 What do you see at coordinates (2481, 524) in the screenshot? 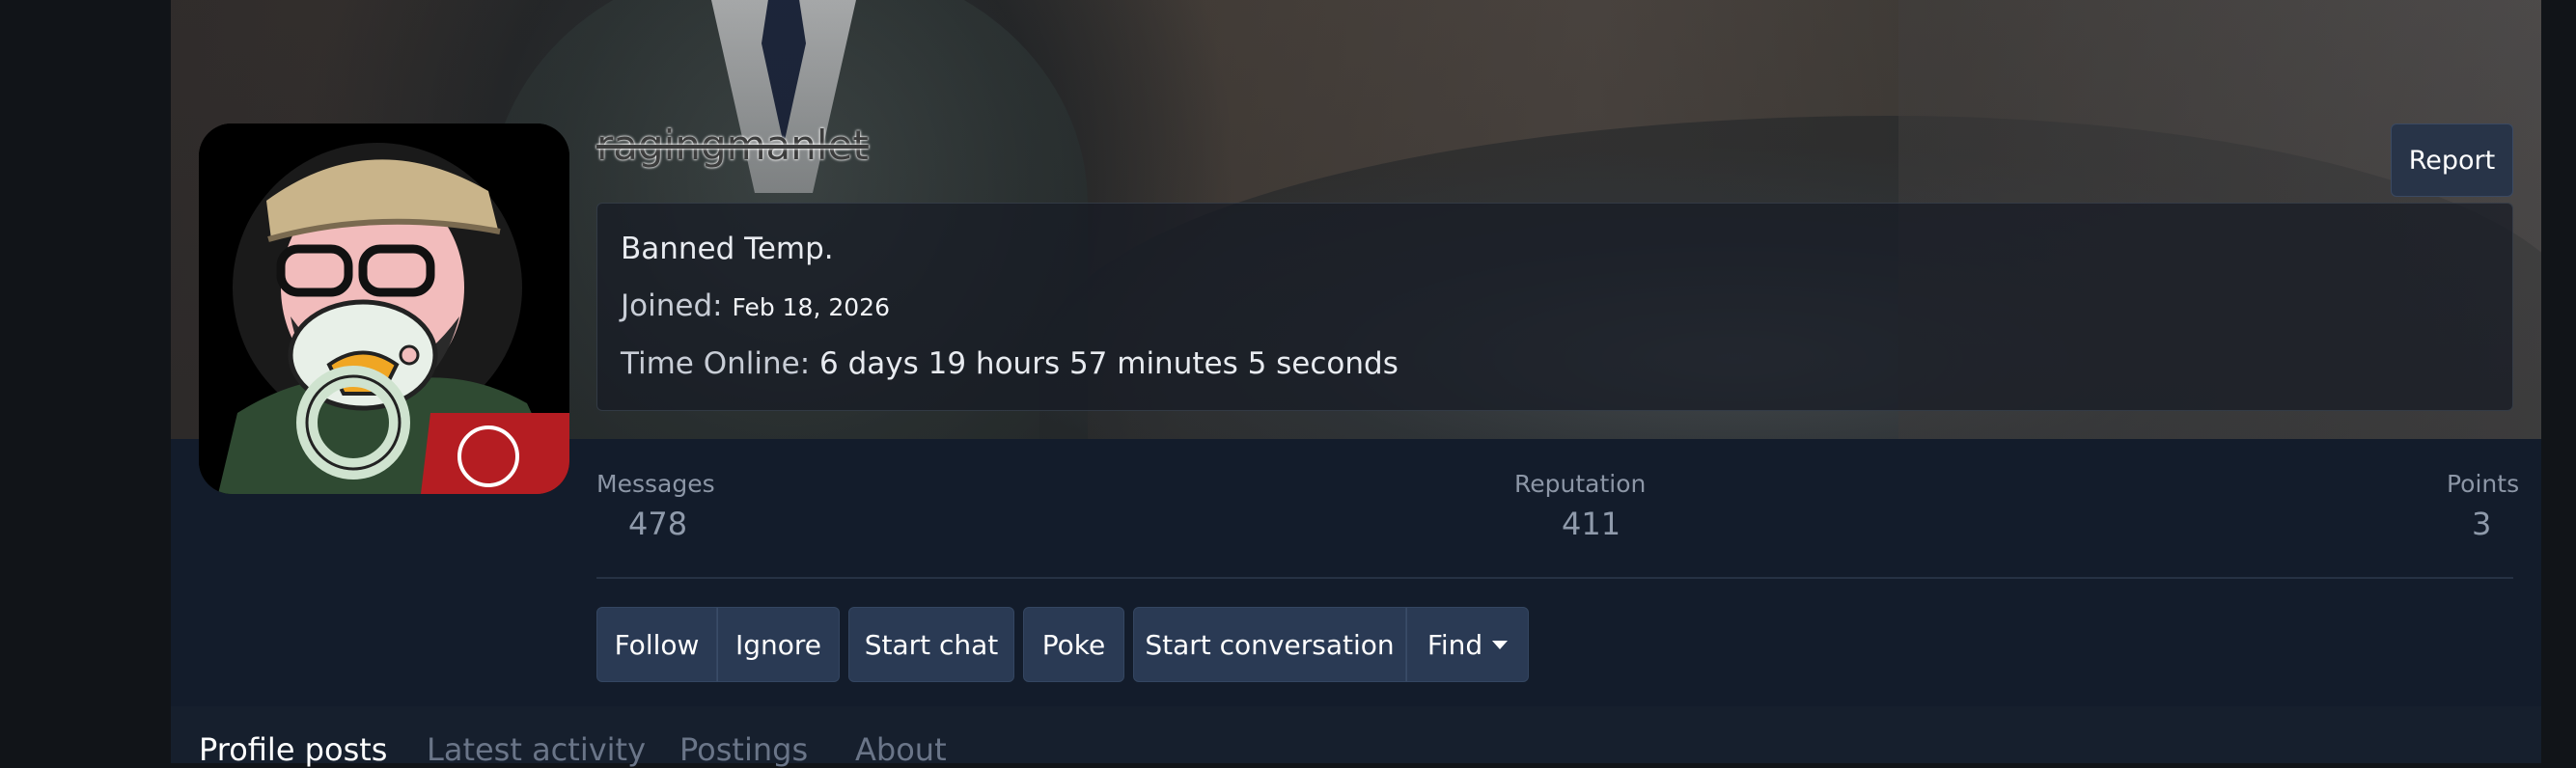
I see `stat-points-value: 3` at bounding box center [2481, 524].